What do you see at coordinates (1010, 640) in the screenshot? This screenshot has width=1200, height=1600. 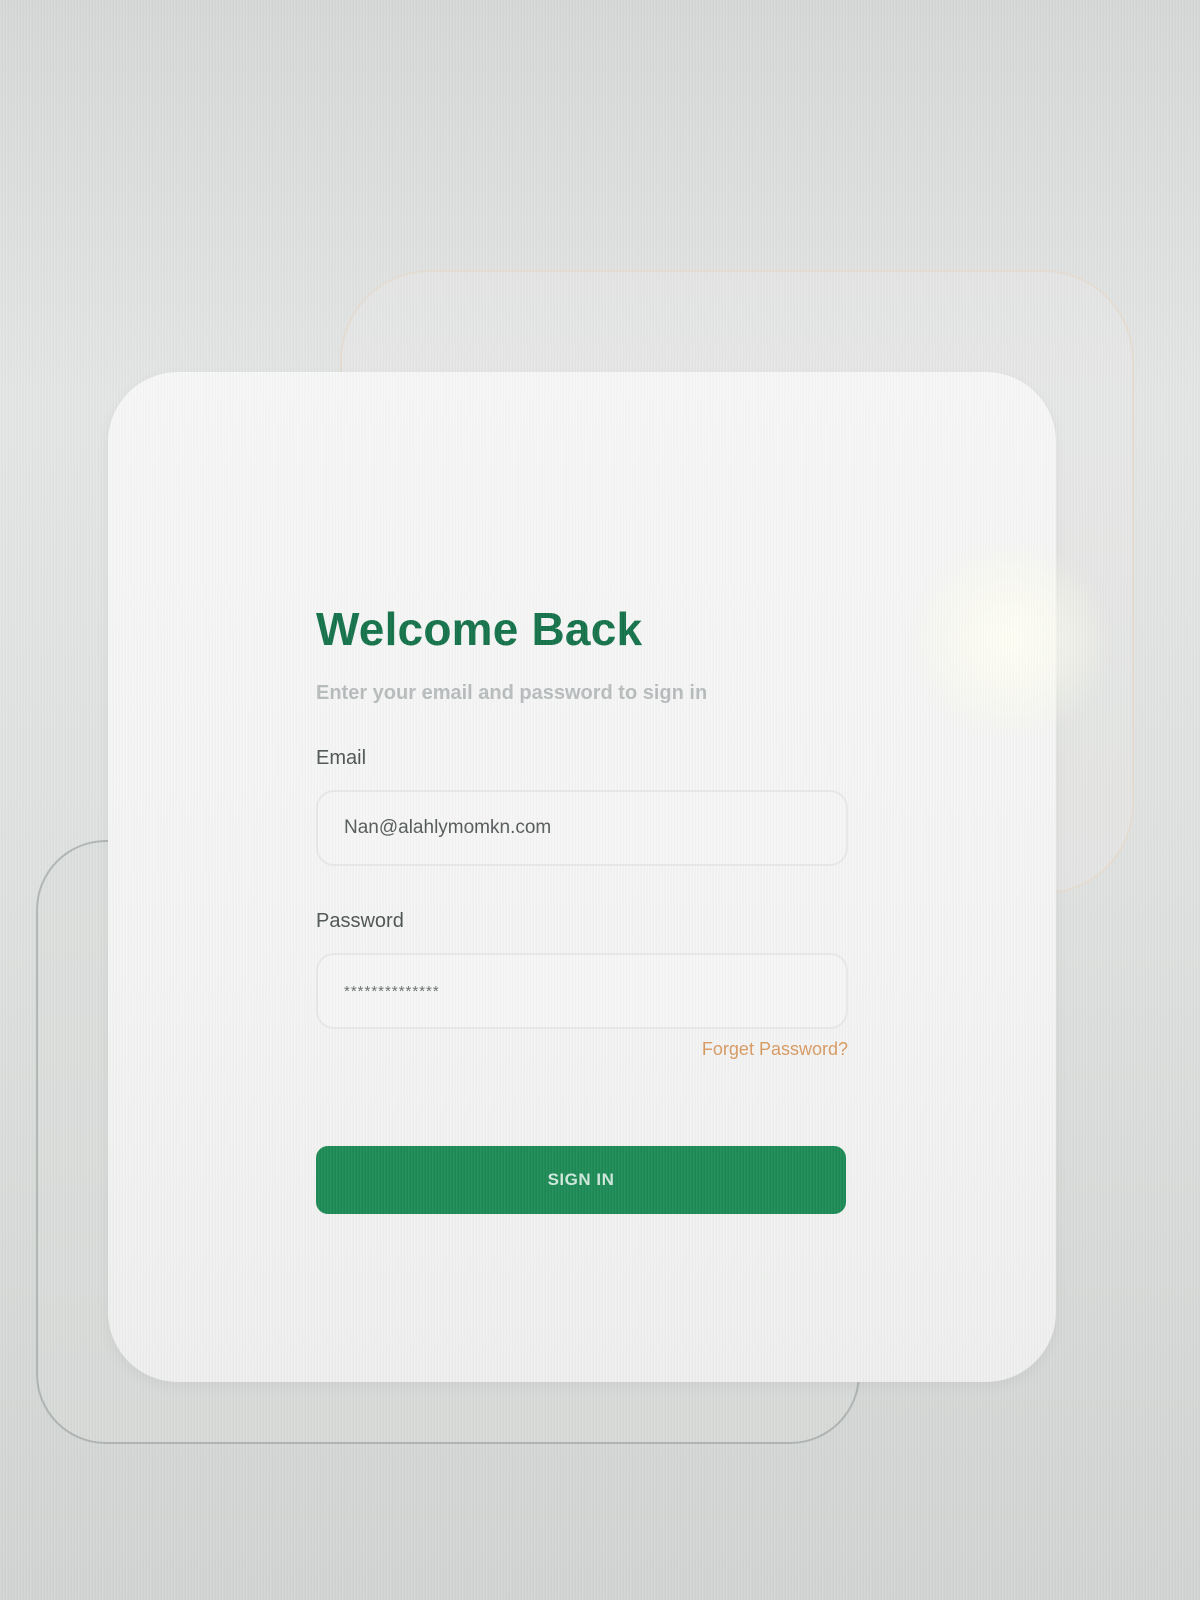 I see `screen-glare` at bounding box center [1010, 640].